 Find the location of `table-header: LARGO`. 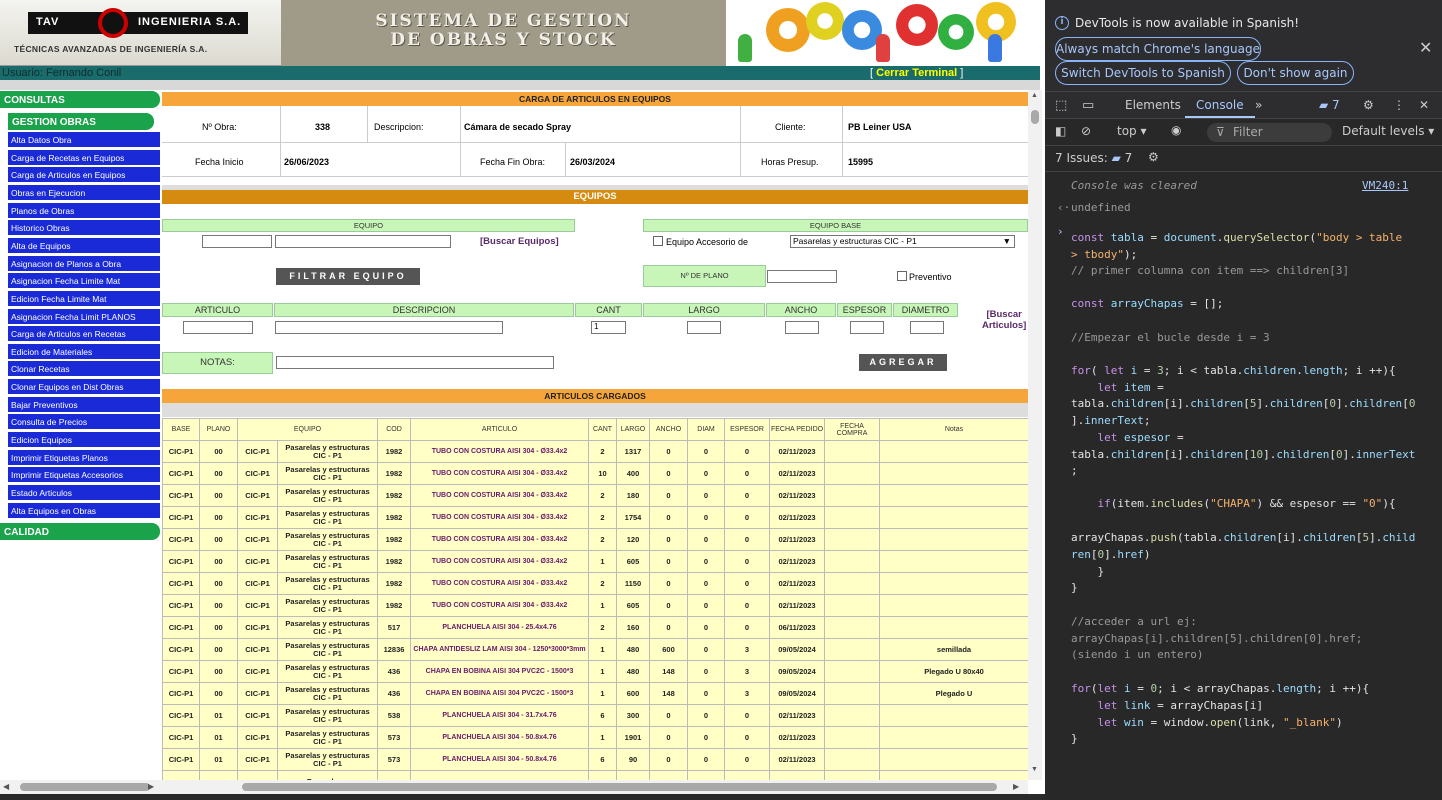

table-header: LARGO is located at coordinates (633, 429).